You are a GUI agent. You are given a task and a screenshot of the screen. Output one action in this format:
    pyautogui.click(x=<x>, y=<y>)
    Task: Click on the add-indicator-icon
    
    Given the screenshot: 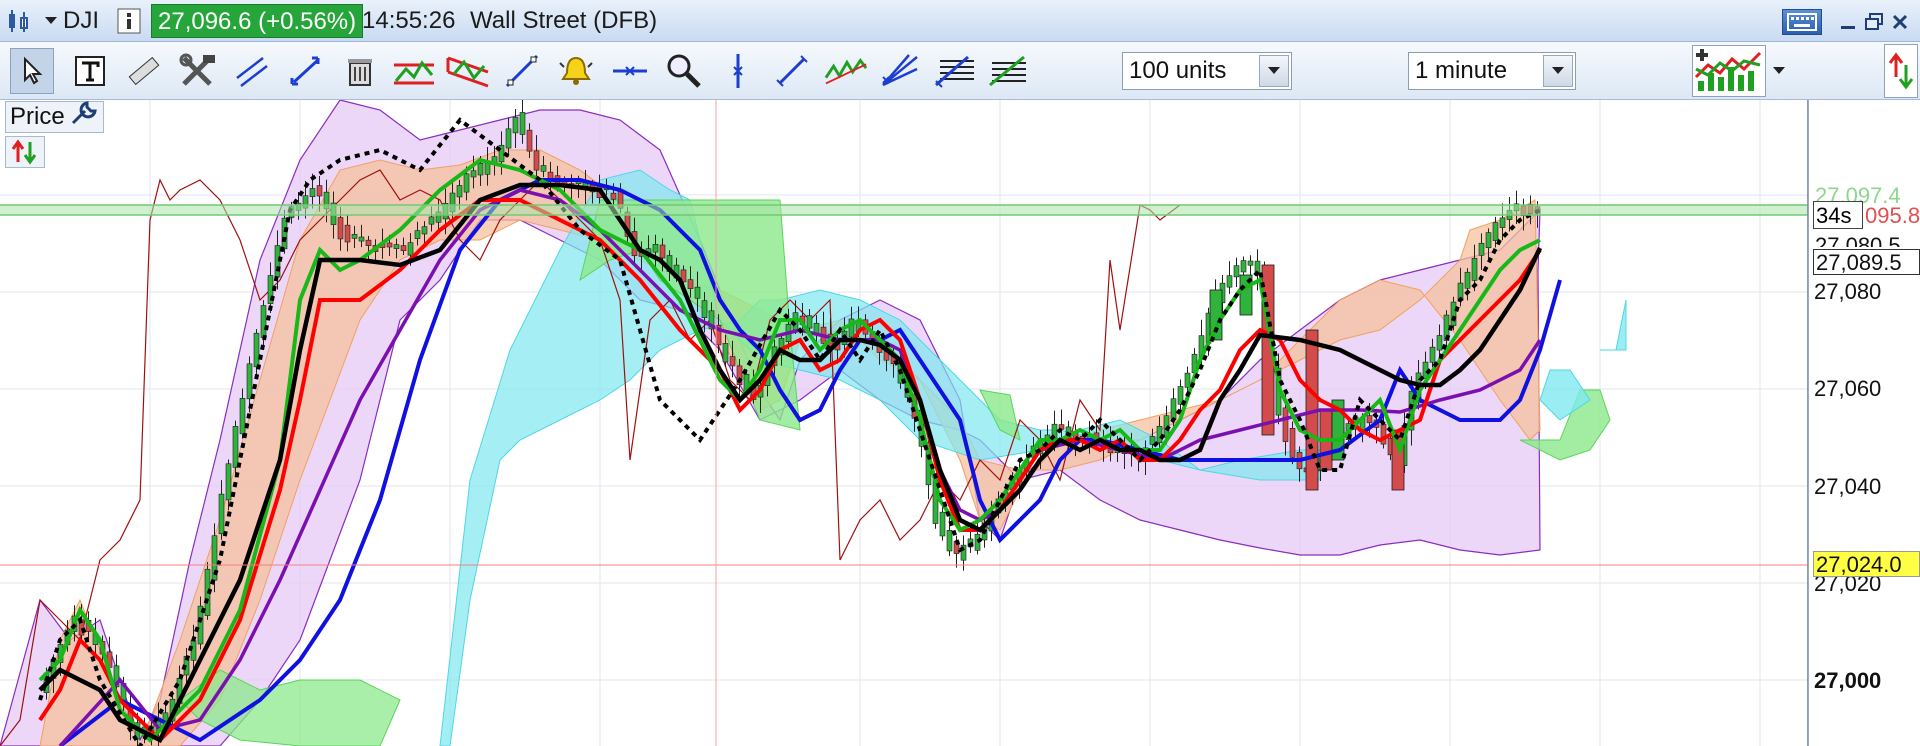 What is the action you would take?
    pyautogui.click(x=1729, y=71)
    